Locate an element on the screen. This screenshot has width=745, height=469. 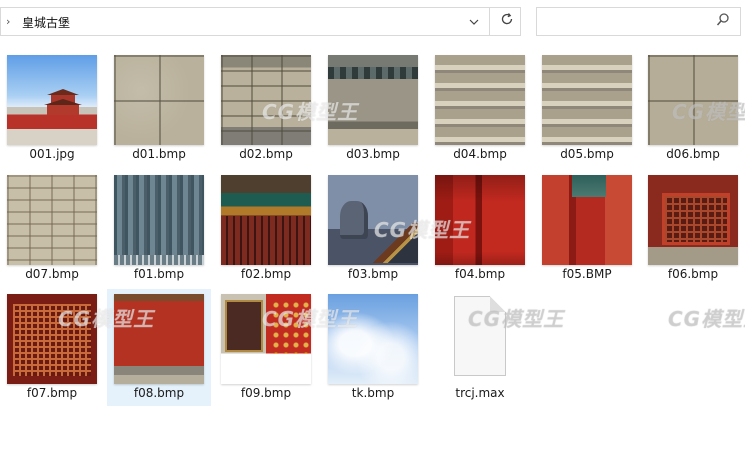
toolbar: › 皇城古堡 is located at coordinates (372, 23).